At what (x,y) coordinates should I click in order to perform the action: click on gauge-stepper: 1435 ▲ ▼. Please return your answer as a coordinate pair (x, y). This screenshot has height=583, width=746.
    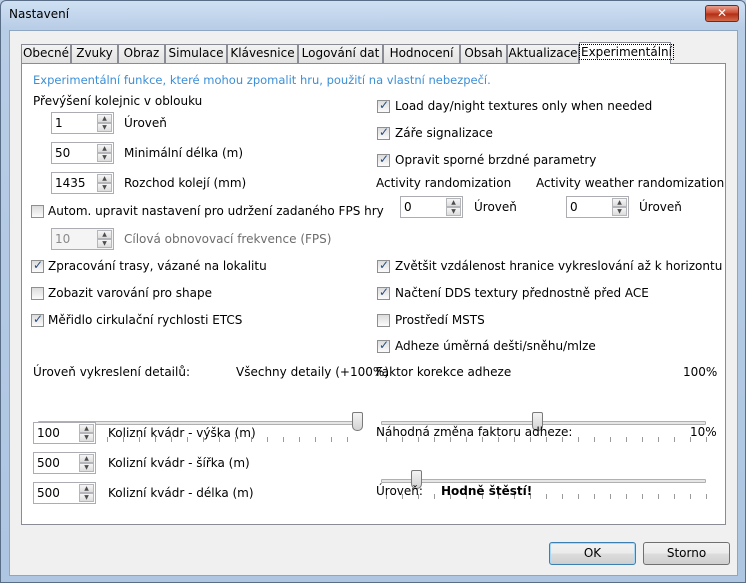
    Looking at the image, I should click on (82, 183).